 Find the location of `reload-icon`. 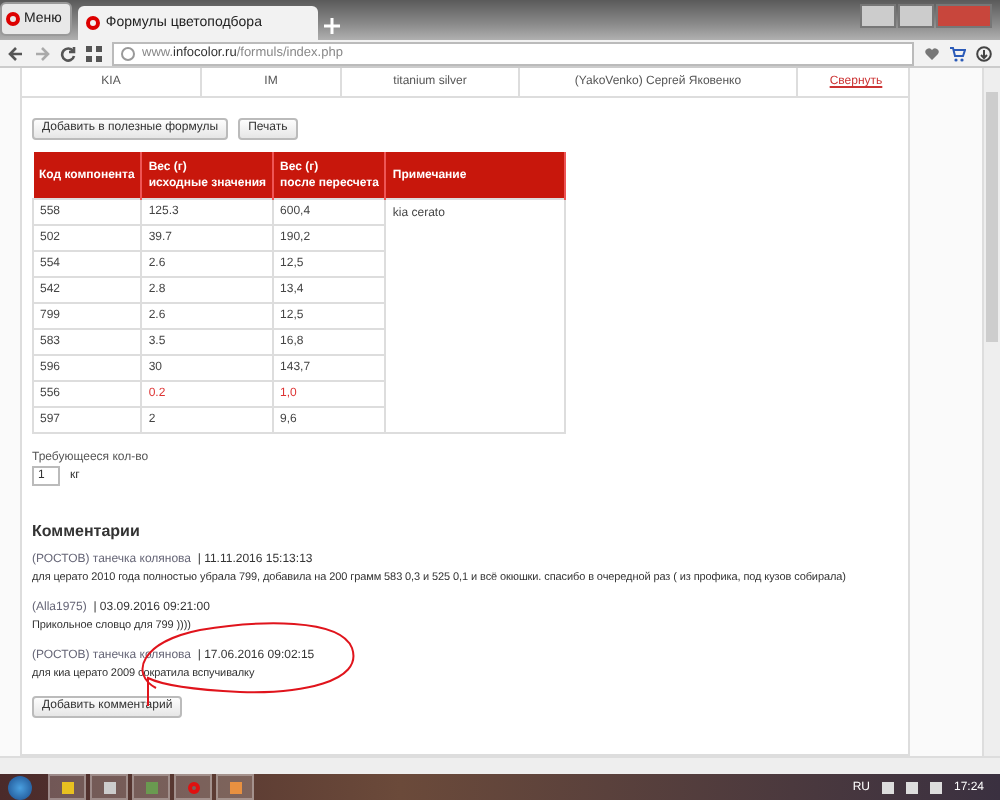

reload-icon is located at coordinates (68, 53).